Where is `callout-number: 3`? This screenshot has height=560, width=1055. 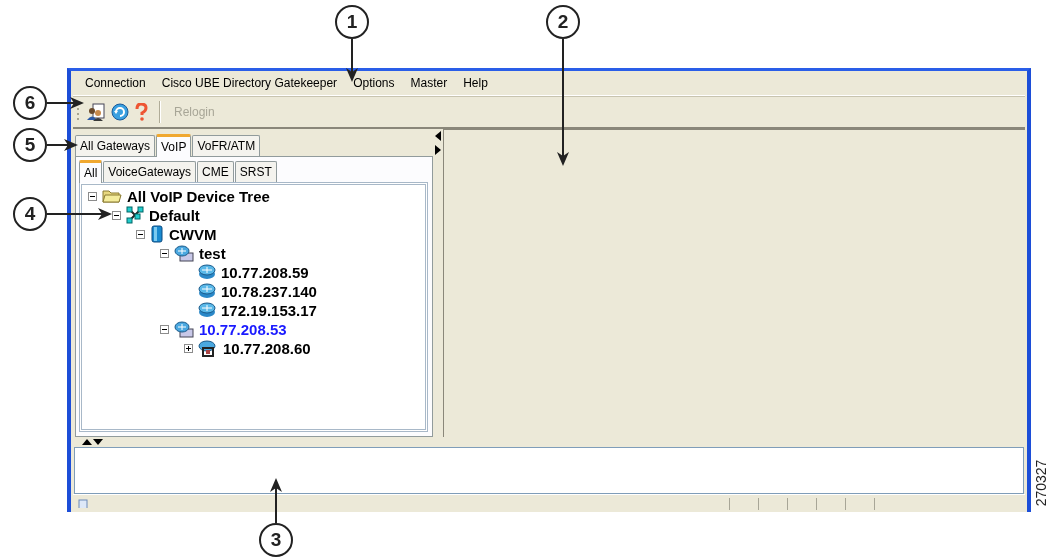
callout-number: 3 is located at coordinates (276, 540).